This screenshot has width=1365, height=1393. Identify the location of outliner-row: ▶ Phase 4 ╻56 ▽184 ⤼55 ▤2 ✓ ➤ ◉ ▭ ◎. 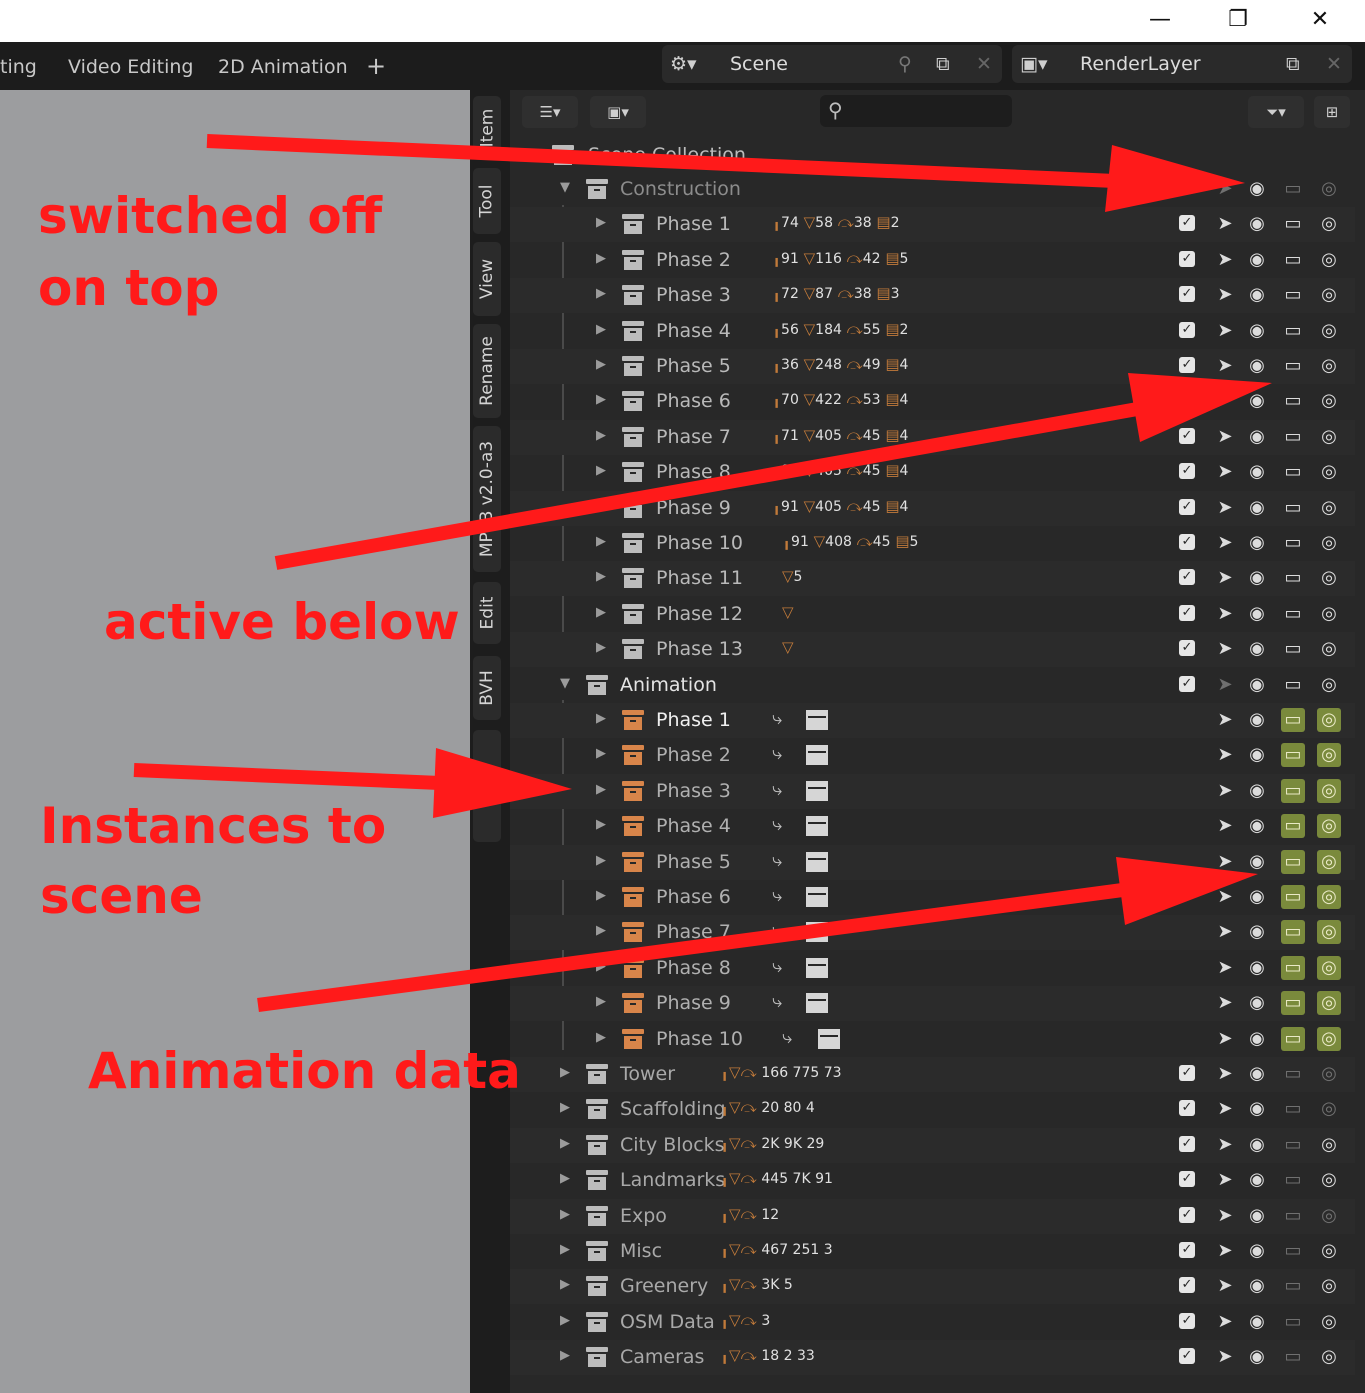
(932, 331).